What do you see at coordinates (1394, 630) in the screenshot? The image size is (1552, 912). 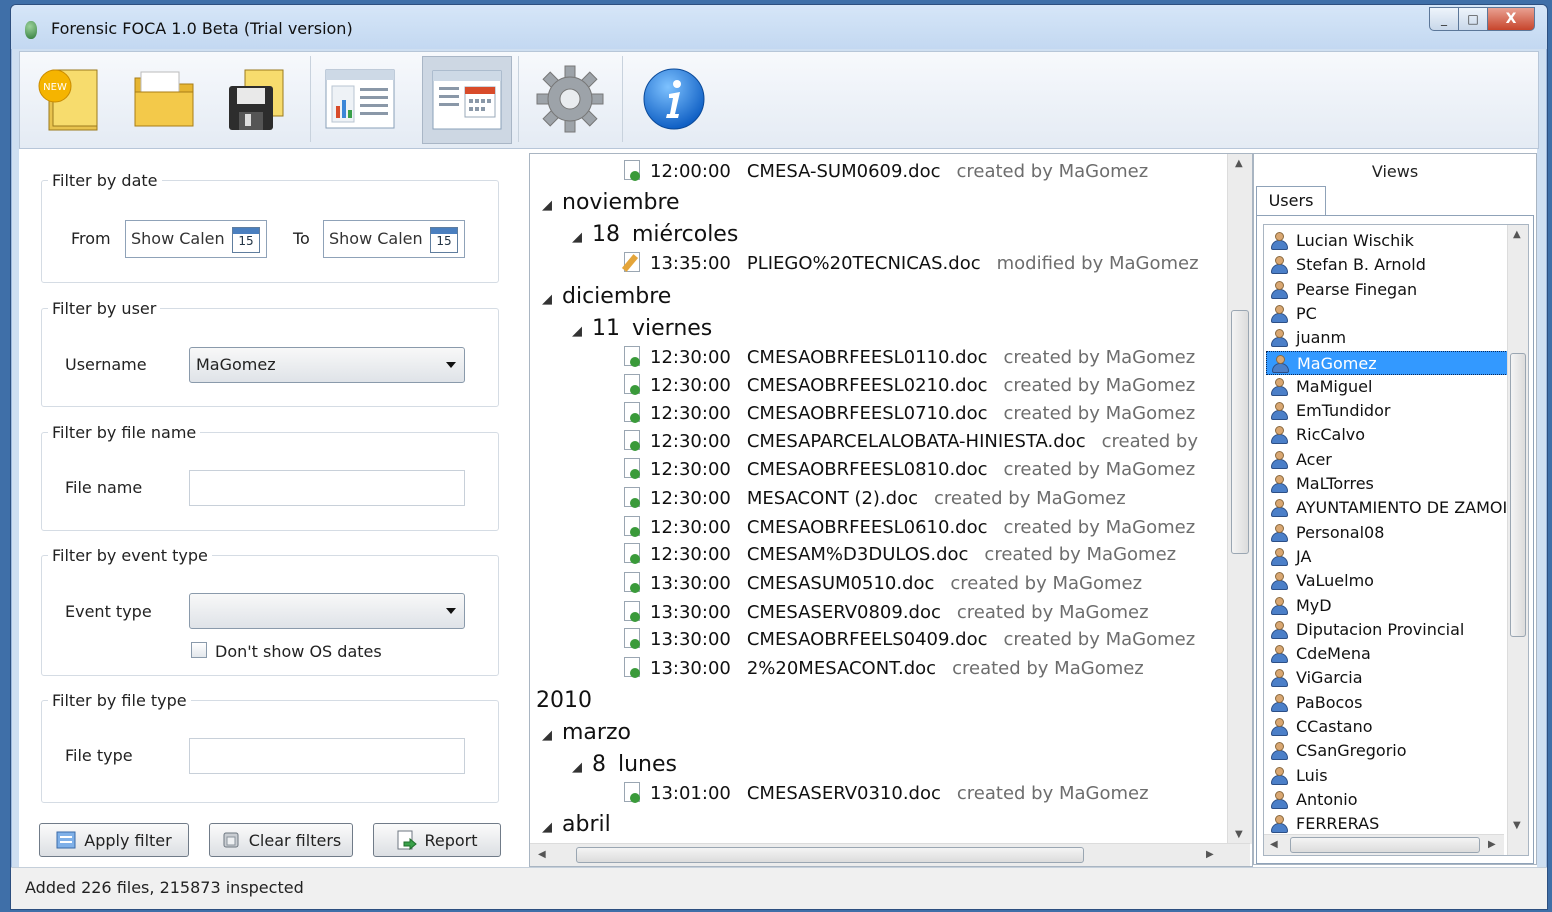 I see `user-list-item: Diputacion Provincial` at bounding box center [1394, 630].